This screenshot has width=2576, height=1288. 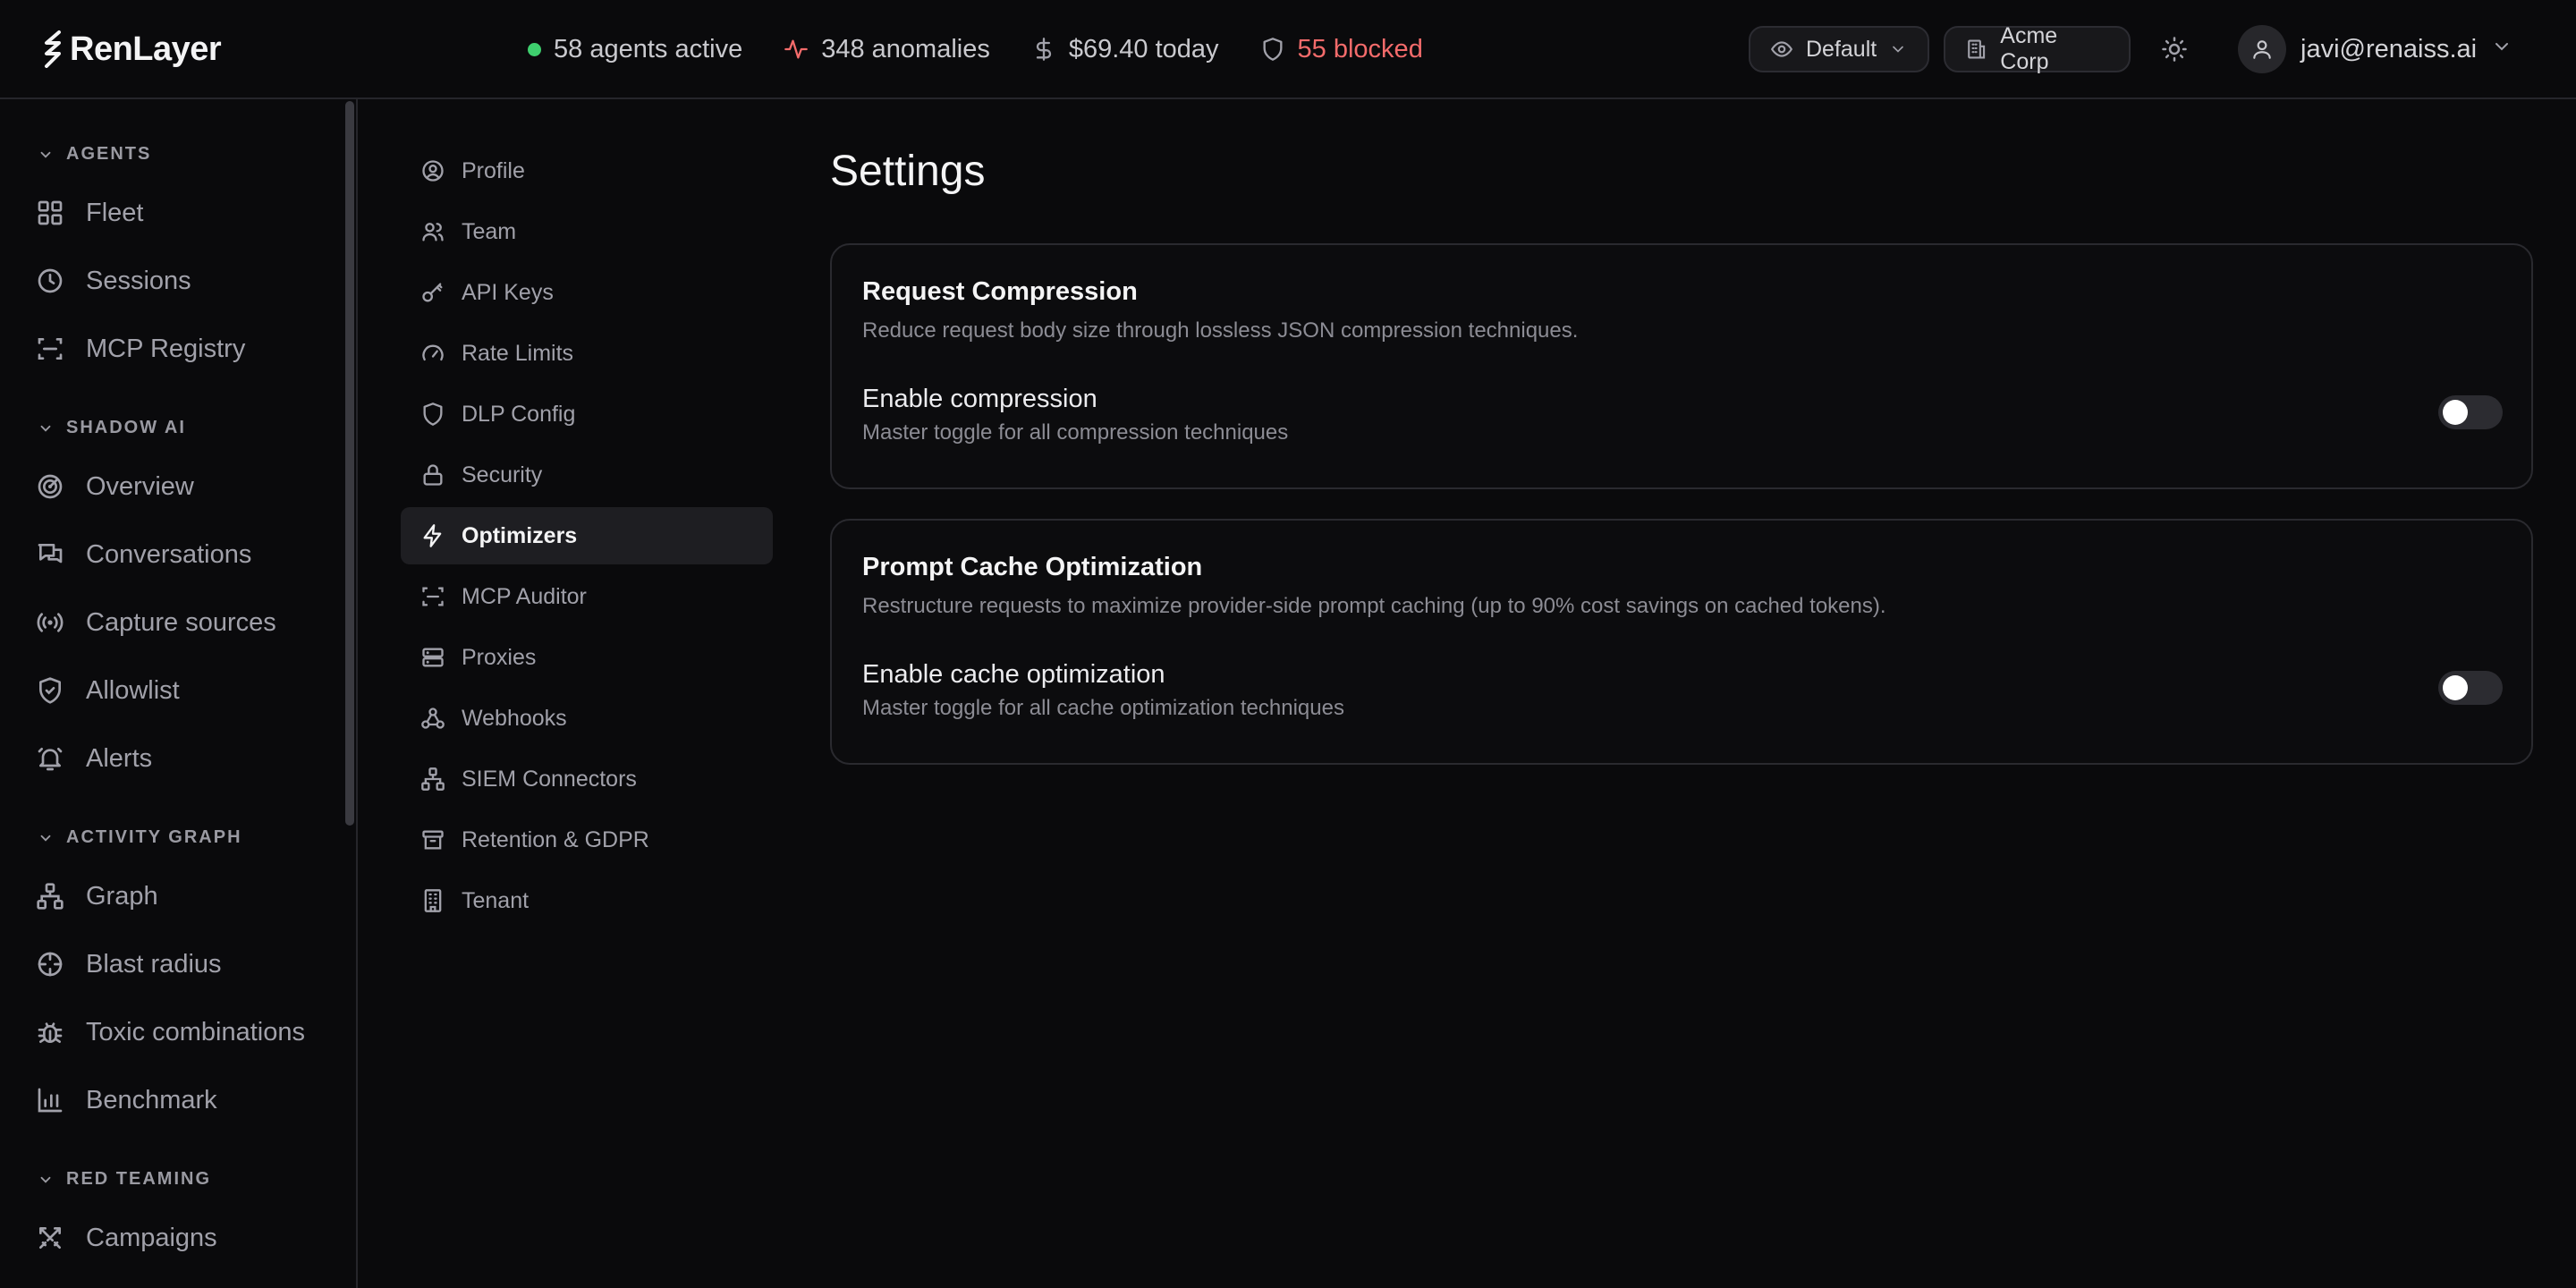 I want to click on bar-chart-icon, so click(x=50, y=1100).